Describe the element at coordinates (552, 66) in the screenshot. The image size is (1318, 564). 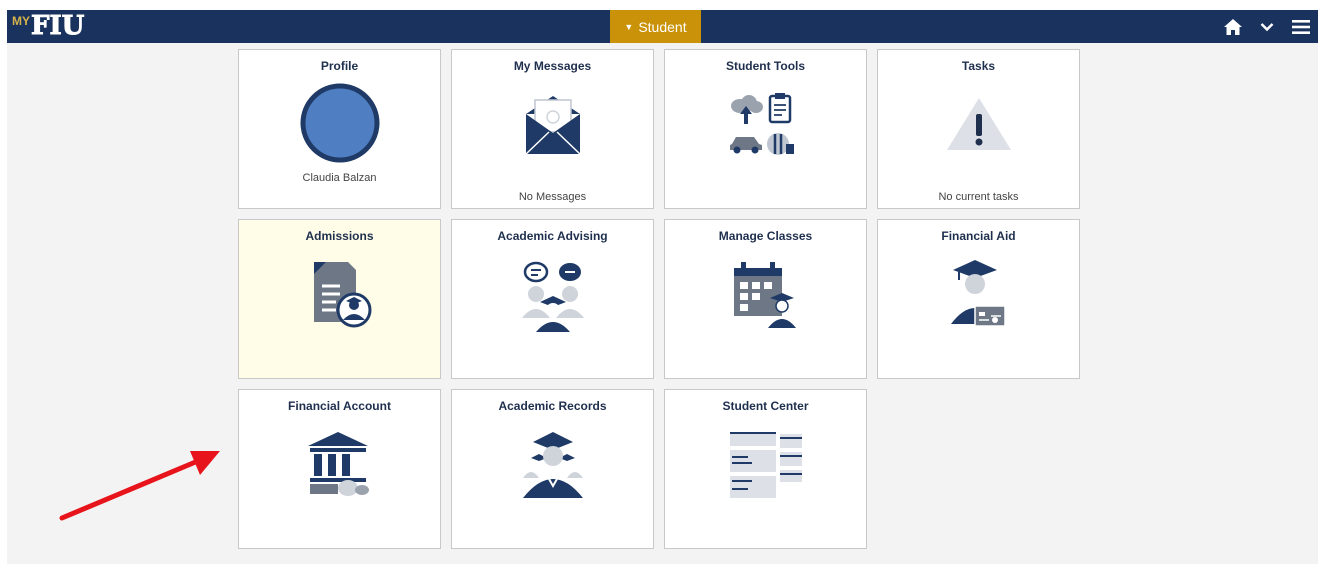
I see `tile-title: My Messages` at that location.